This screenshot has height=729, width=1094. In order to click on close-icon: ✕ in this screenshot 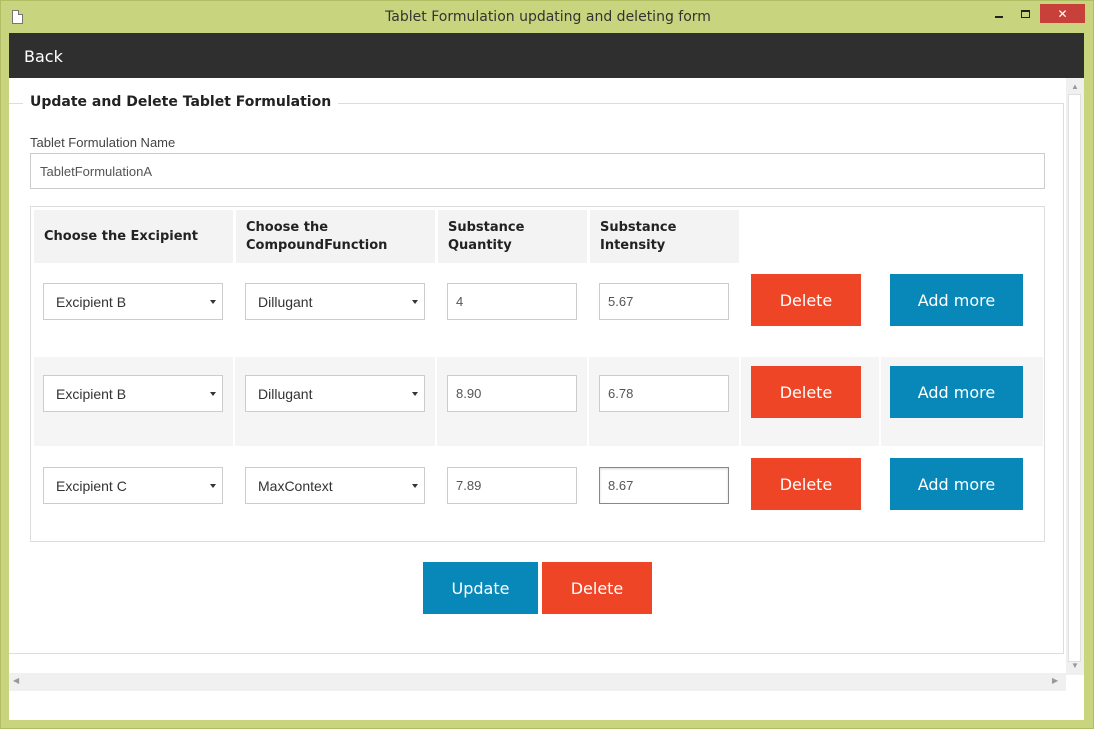, I will do `click(1062, 13)`.